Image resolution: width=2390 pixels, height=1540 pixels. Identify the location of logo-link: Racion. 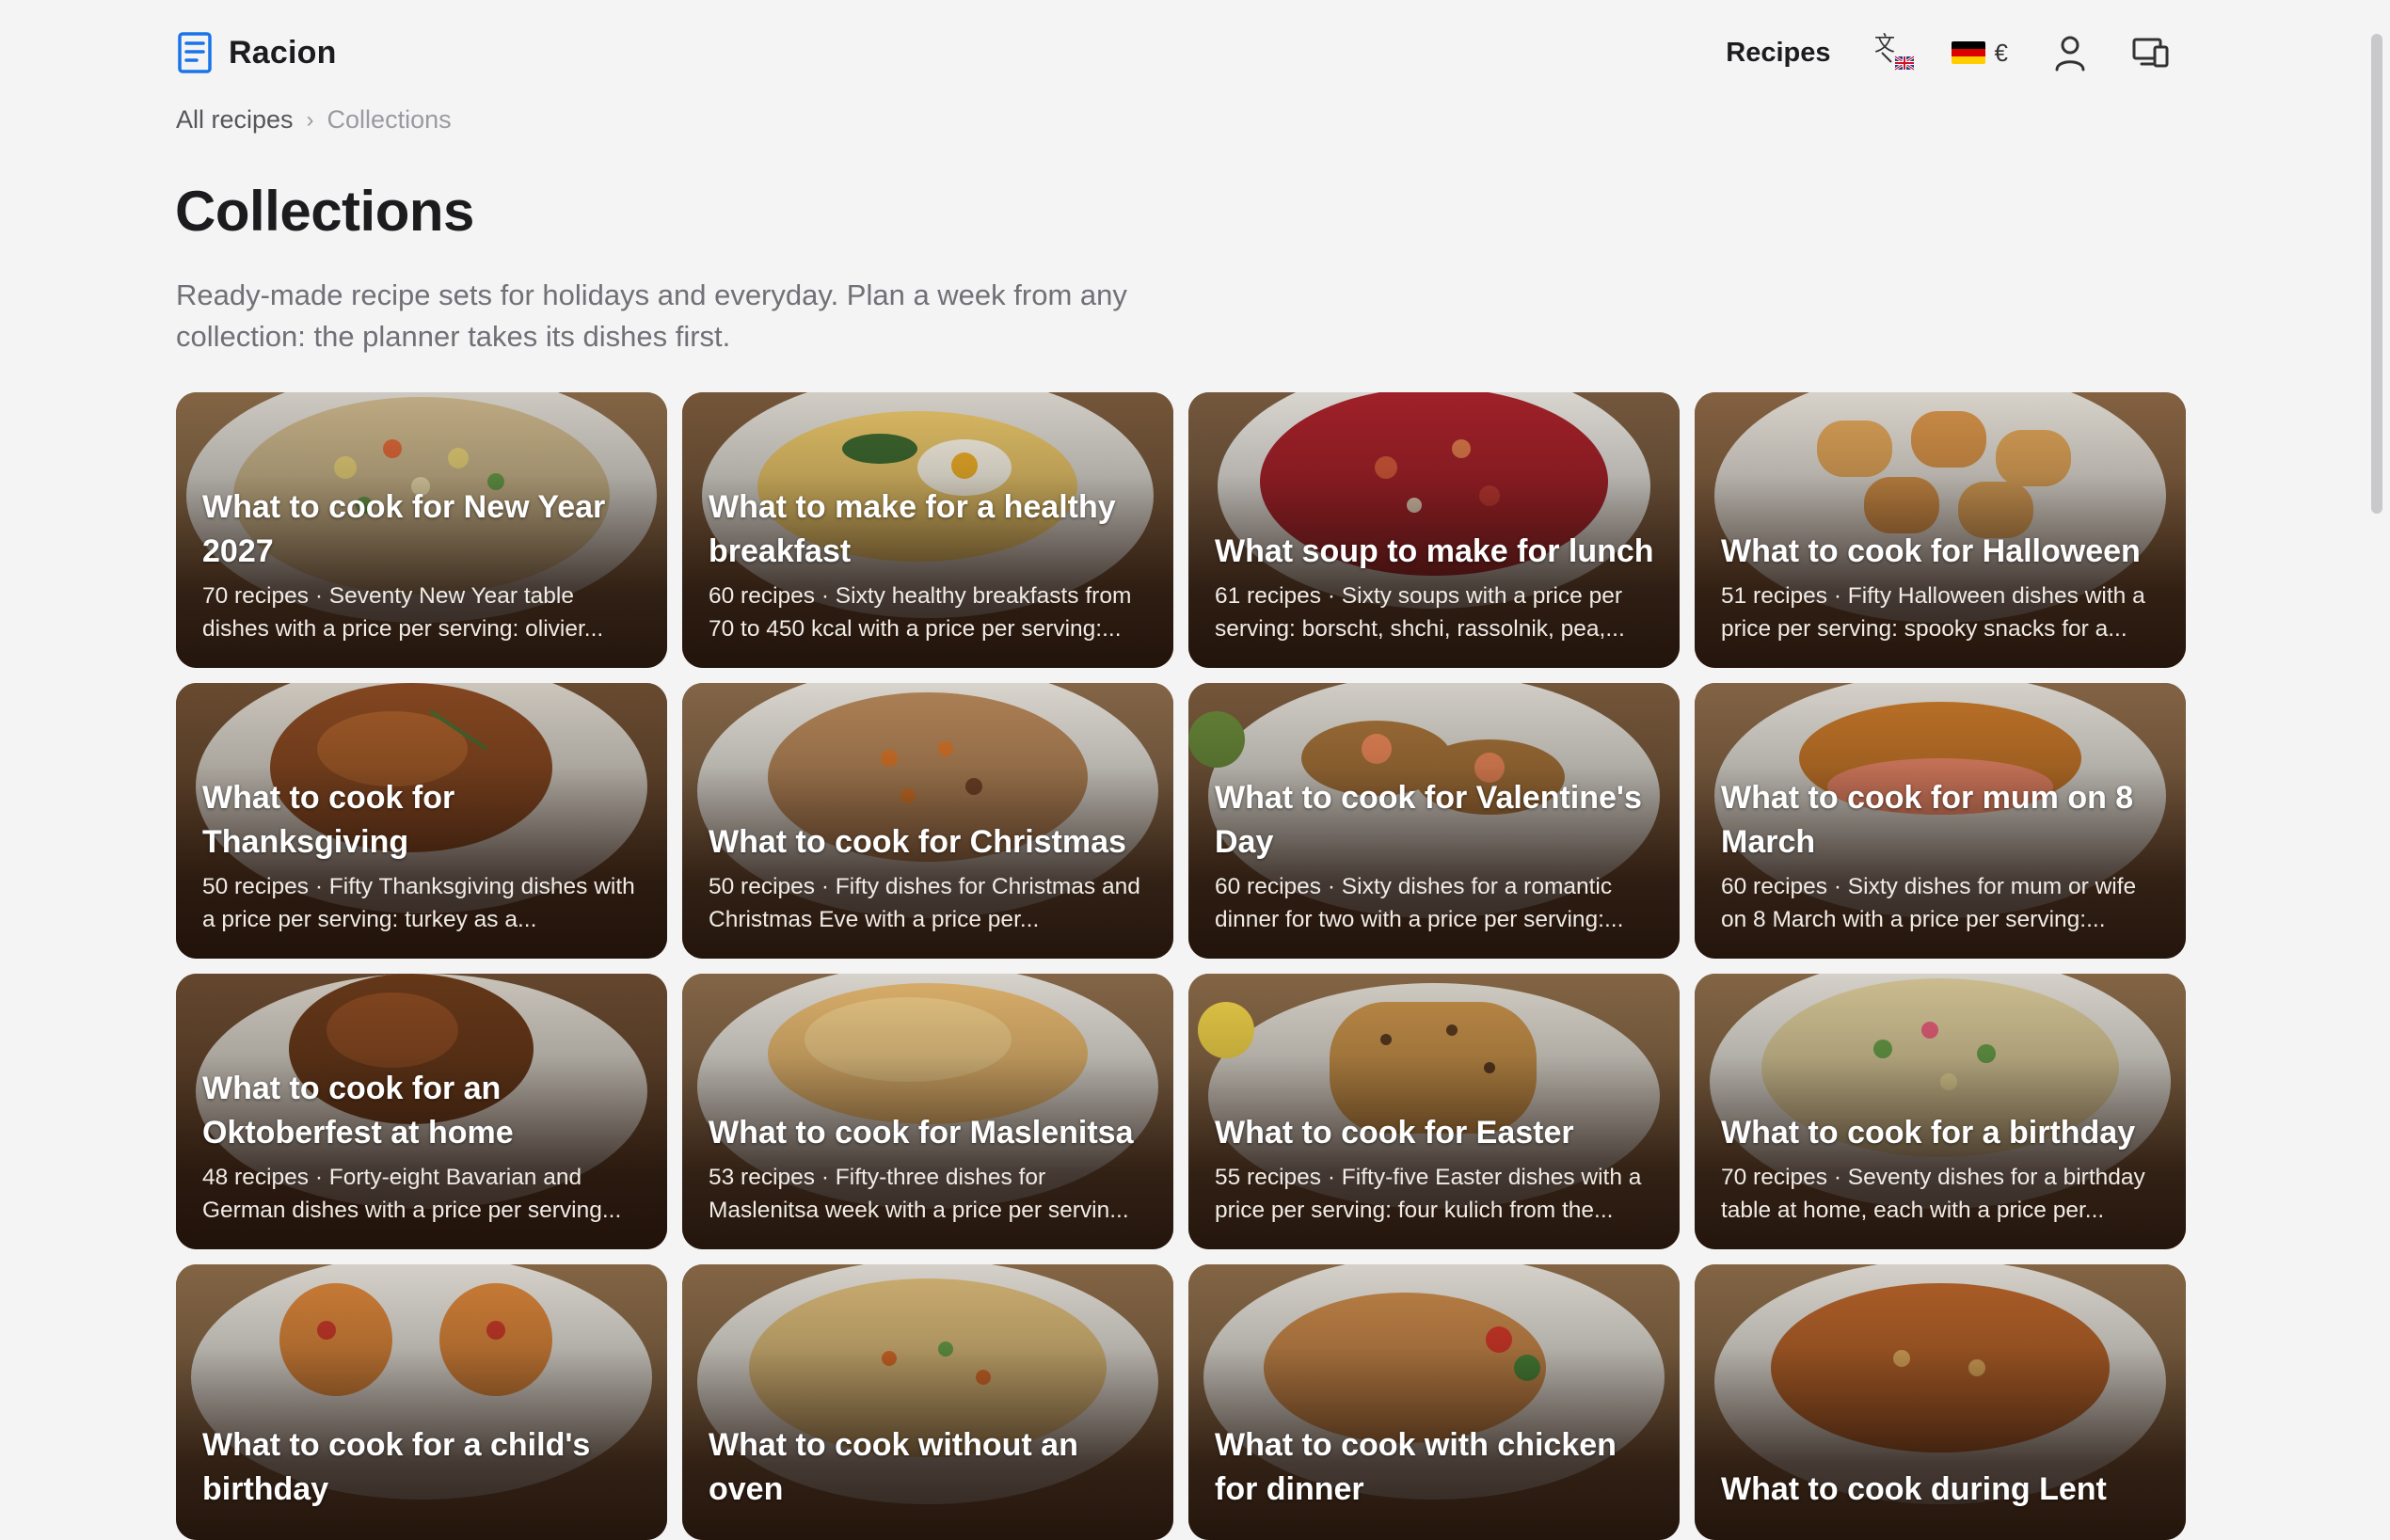
(256, 52).